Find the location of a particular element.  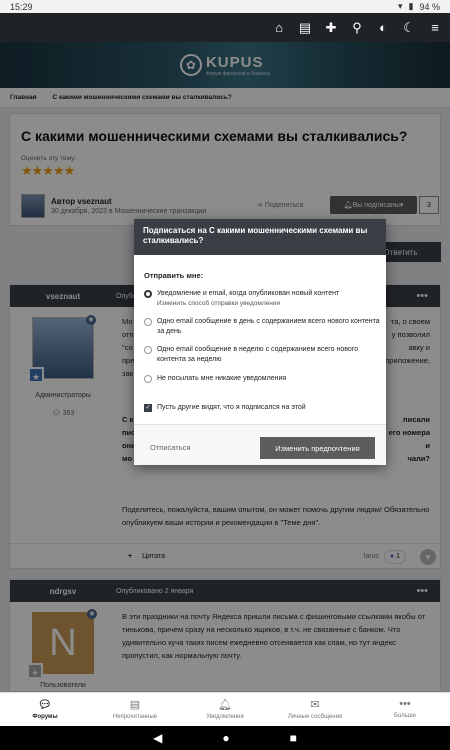

news-icon: ▤ is located at coordinates (305, 27).